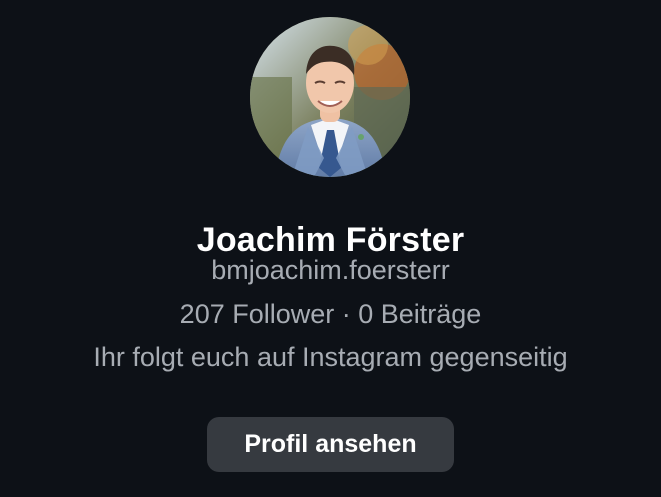  I want to click on profile-name: Joachim Förster, so click(330, 239).